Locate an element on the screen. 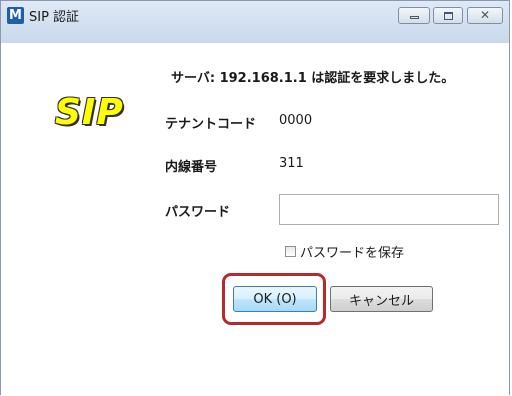 The image size is (512, 396). save-password-checkbox-row: パスワードを保存 is located at coordinates (345, 251).